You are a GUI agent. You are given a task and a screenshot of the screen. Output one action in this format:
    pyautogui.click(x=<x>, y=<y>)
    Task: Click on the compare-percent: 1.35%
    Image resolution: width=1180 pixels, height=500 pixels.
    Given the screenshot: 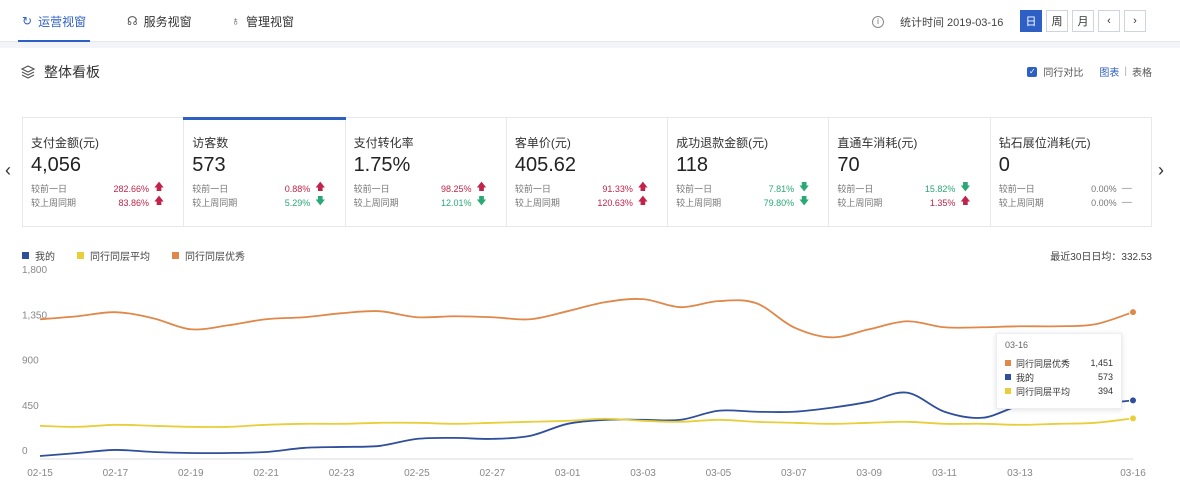 What is the action you would take?
    pyautogui.click(x=942, y=202)
    